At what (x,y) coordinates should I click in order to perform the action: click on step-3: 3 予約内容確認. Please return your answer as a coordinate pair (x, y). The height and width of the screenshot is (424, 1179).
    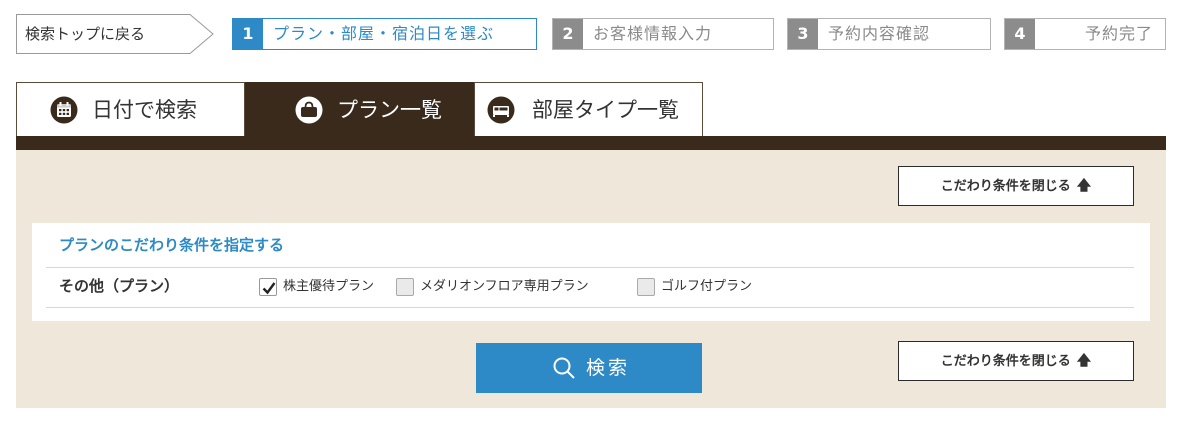
    Looking at the image, I should click on (889, 34).